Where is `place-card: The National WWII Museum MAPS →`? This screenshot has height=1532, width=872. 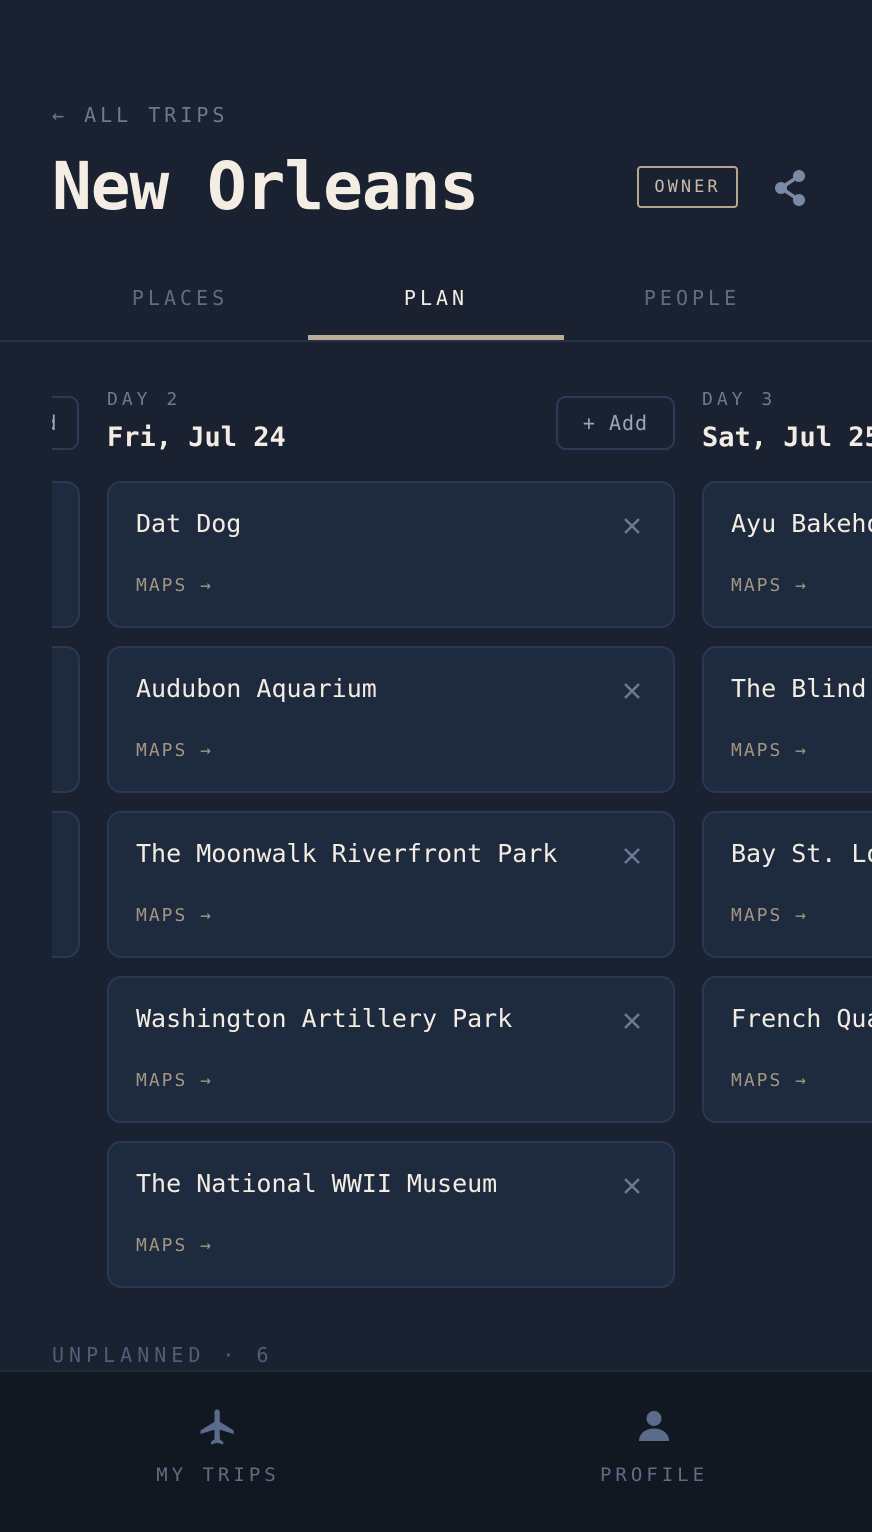
place-card: The National WWII Museum MAPS → is located at coordinates (391, 1214).